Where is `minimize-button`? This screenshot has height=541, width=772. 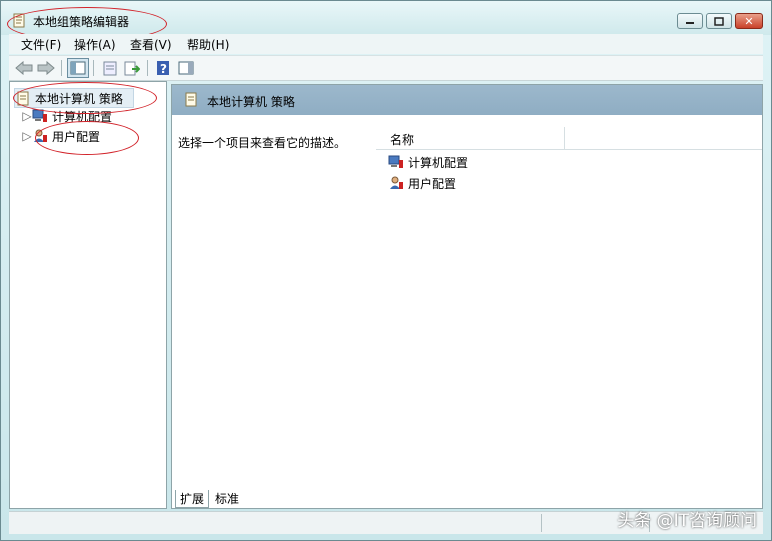
minimize-button is located at coordinates (690, 21).